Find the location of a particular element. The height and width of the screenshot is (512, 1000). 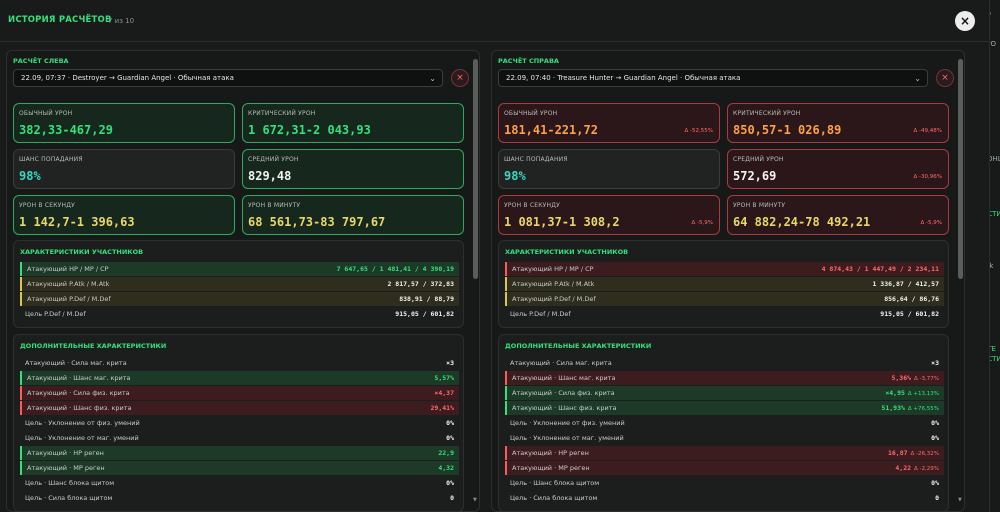

stat-value: 181,41-221,72 is located at coordinates (551, 130).